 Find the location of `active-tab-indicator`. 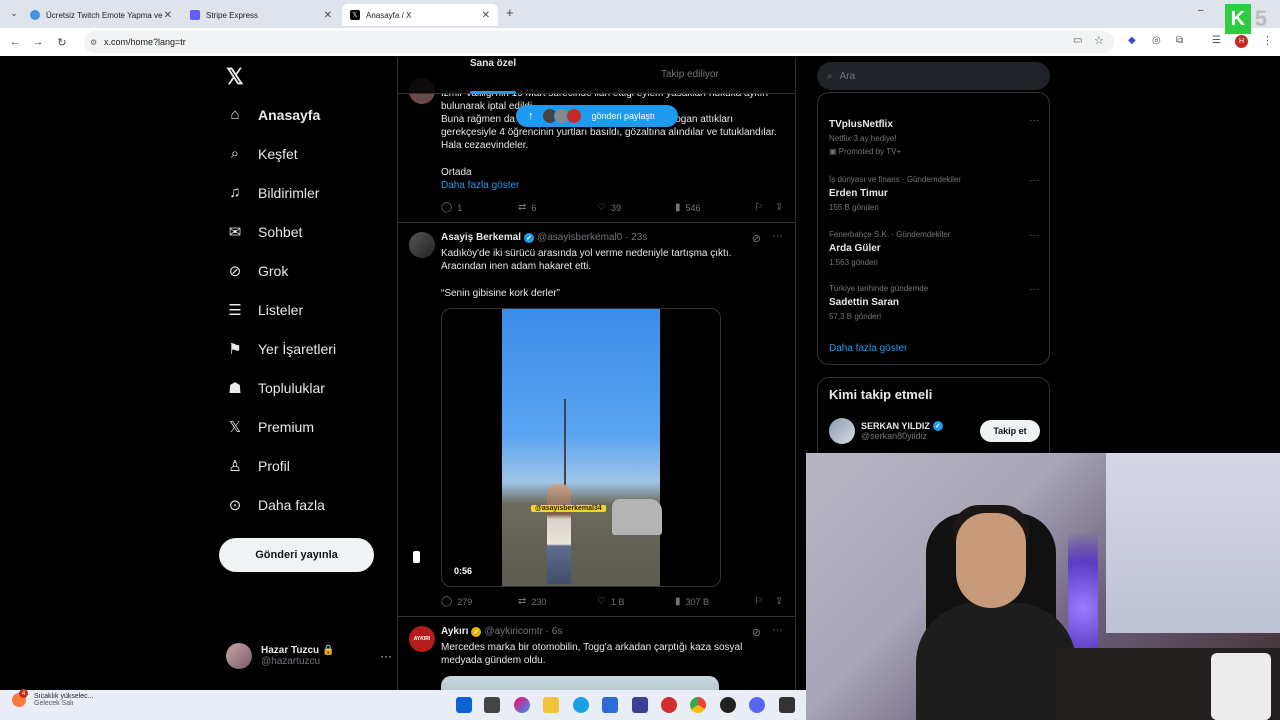

active-tab-indicator is located at coordinates (493, 92).